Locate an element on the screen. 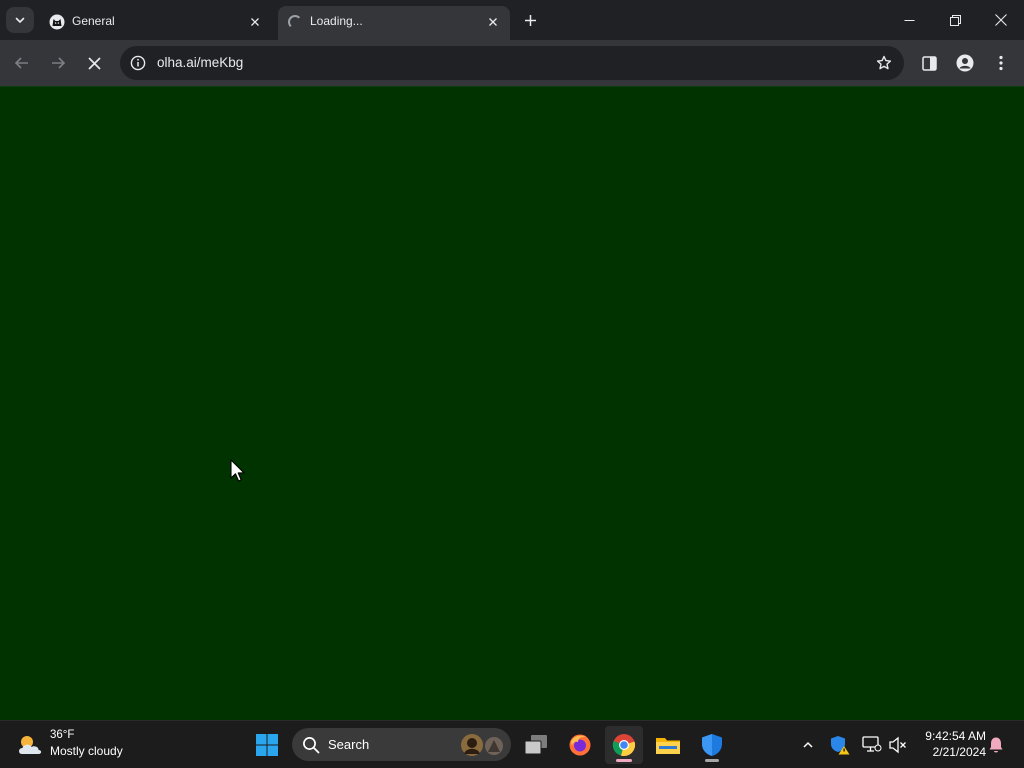 This screenshot has width=1024, height=768. search-highlight-image is located at coordinates (482, 745).